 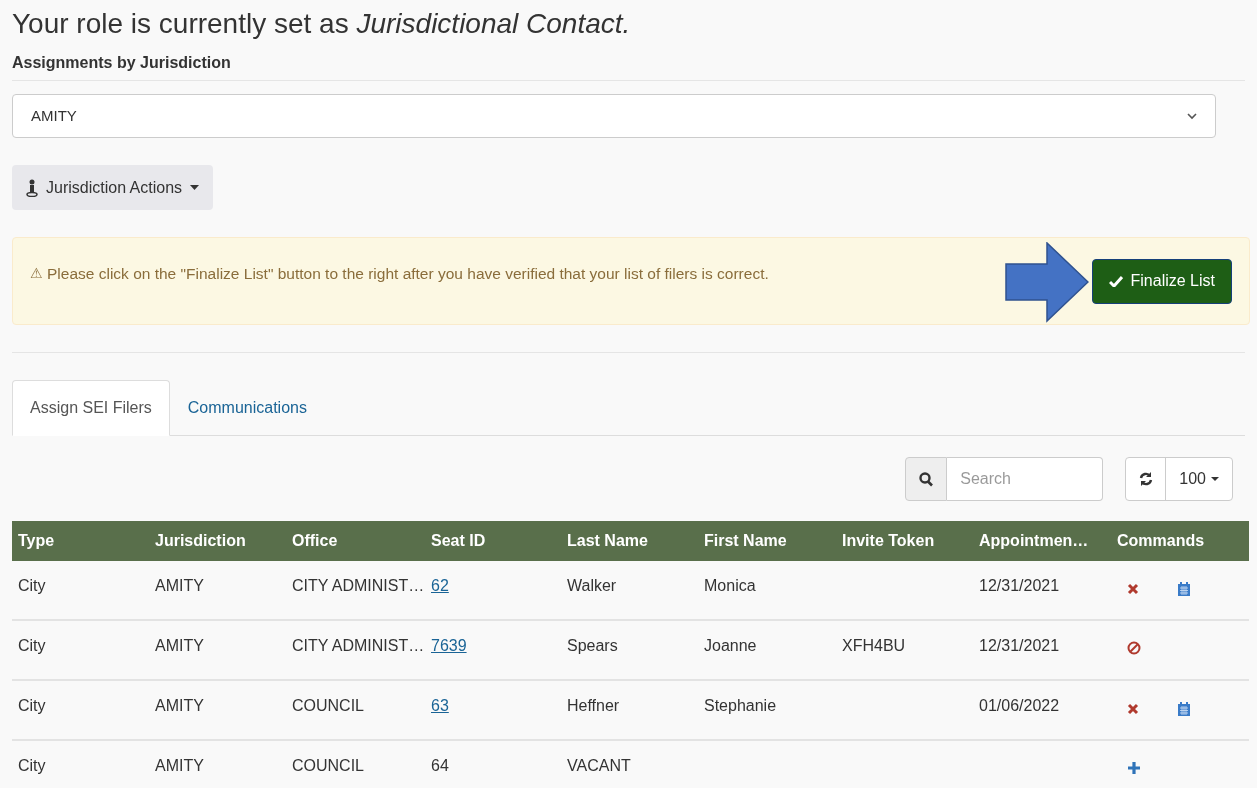 What do you see at coordinates (408, 274) in the screenshot?
I see `alert-message: Please click on the "Finalize List" button to the right after you have verified that your list of filers is correct.` at bounding box center [408, 274].